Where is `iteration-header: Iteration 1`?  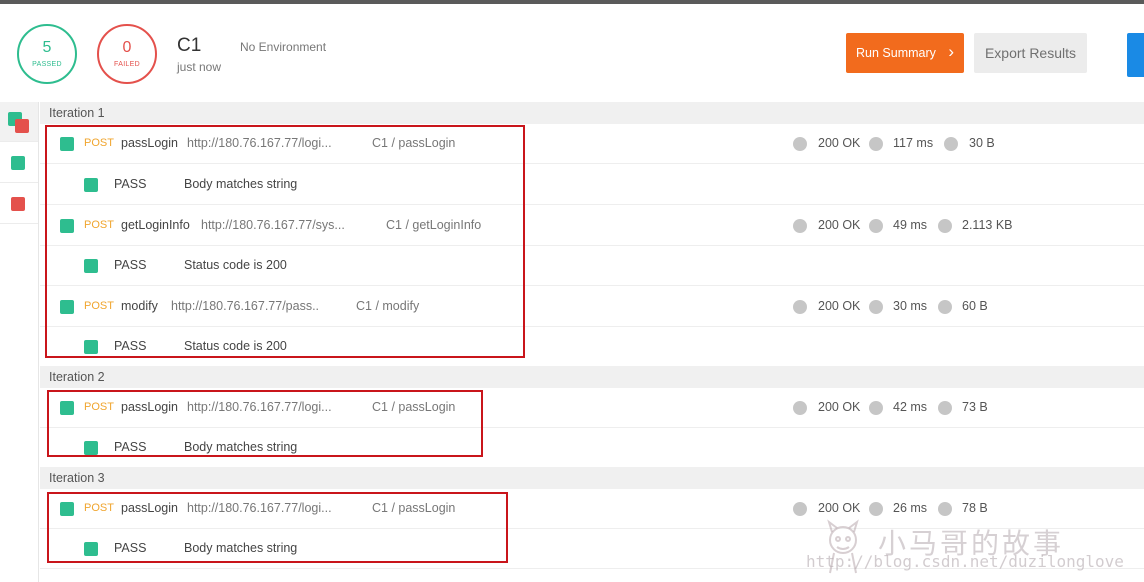
iteration-header: Iteration 1 is located at coordinates (592, 113).